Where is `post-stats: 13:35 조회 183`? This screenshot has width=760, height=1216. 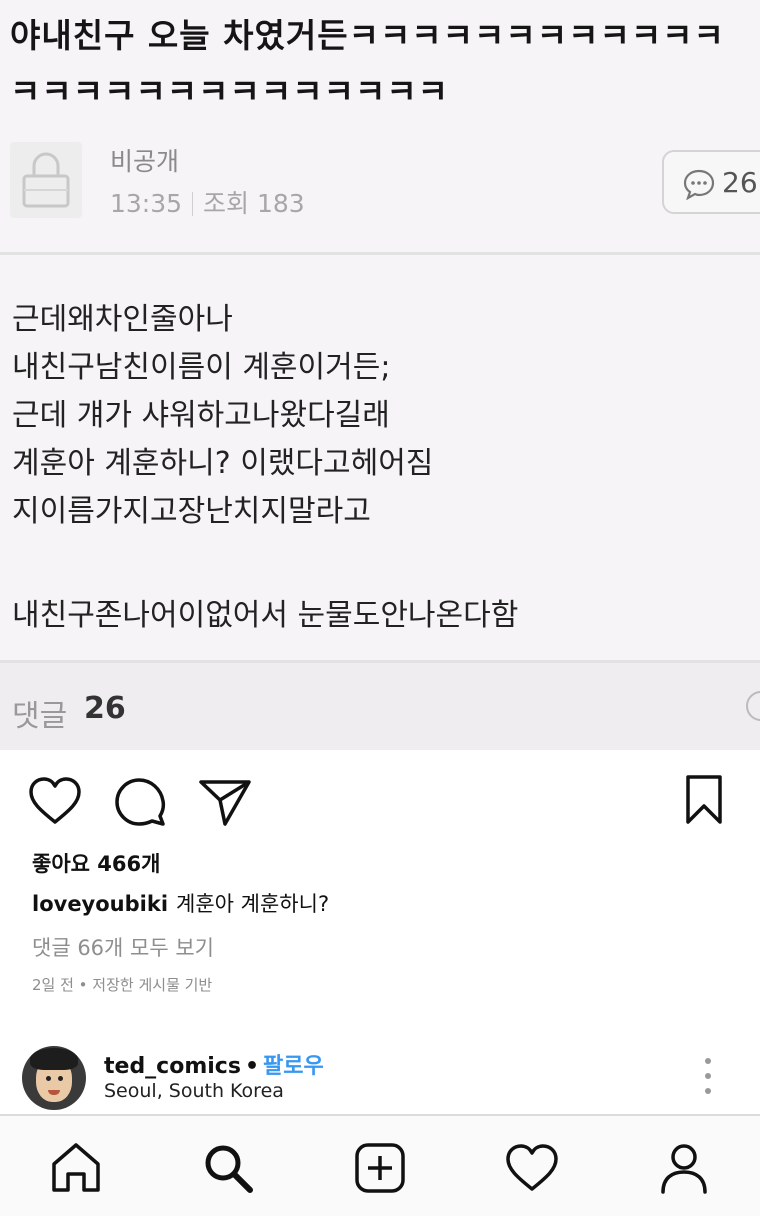
post-stats: 13:35 조회 183 is located at coordinates (207, 202).